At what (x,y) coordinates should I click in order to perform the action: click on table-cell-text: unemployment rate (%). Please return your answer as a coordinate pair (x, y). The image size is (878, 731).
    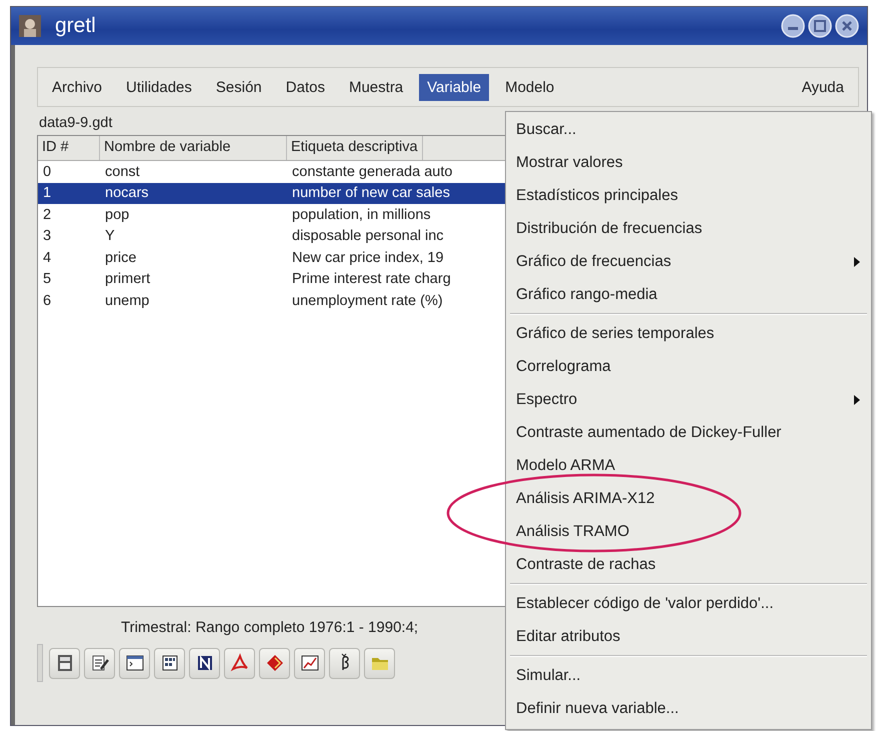
    Looking at the image, I should click on (367, 300).